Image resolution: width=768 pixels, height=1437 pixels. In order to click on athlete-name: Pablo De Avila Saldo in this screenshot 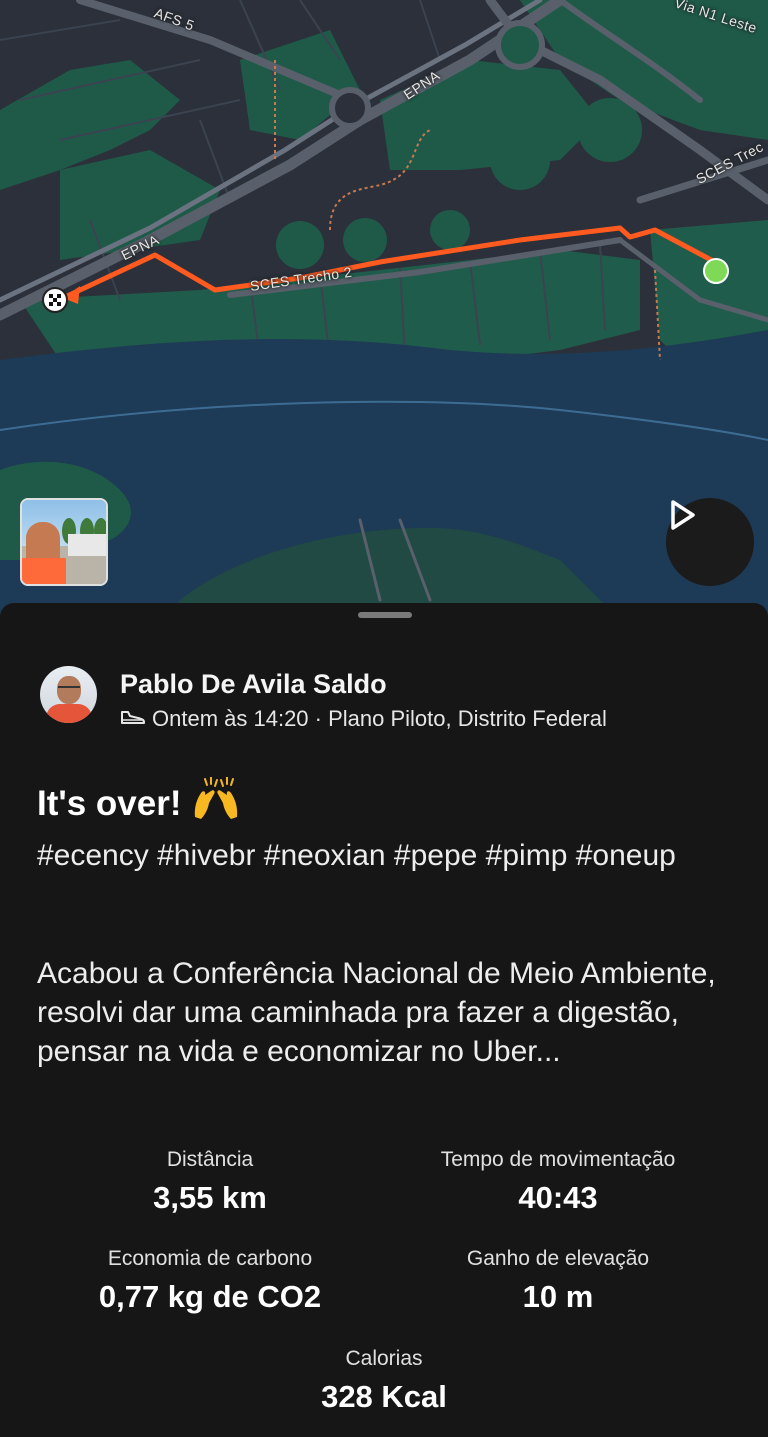, I will do `click(253, 684)`.